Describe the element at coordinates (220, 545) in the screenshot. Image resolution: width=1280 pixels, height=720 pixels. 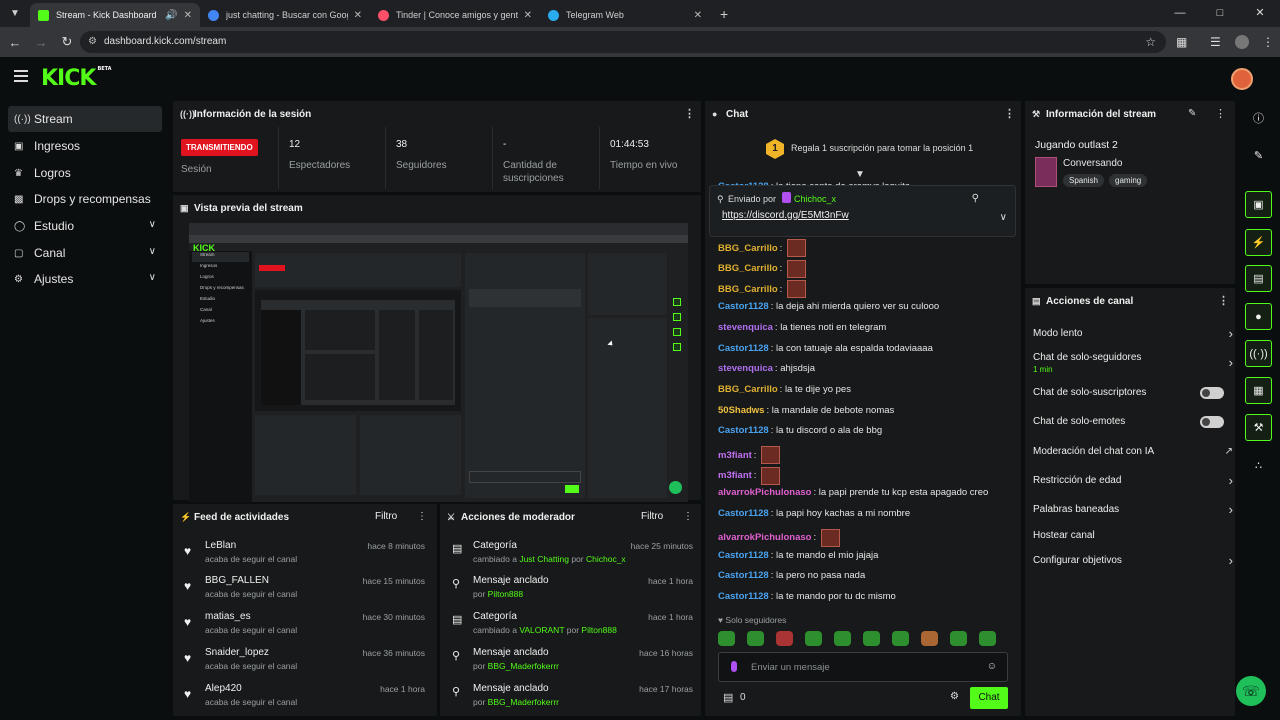
I see `follower-name: LeBlan` at that location.